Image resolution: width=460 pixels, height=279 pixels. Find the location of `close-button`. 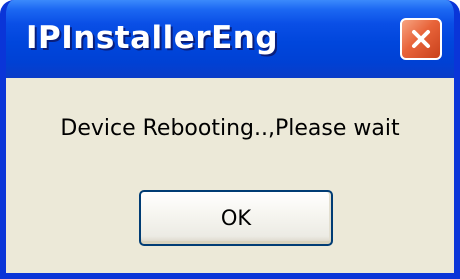

close-button is located at coordinates (421, 39).